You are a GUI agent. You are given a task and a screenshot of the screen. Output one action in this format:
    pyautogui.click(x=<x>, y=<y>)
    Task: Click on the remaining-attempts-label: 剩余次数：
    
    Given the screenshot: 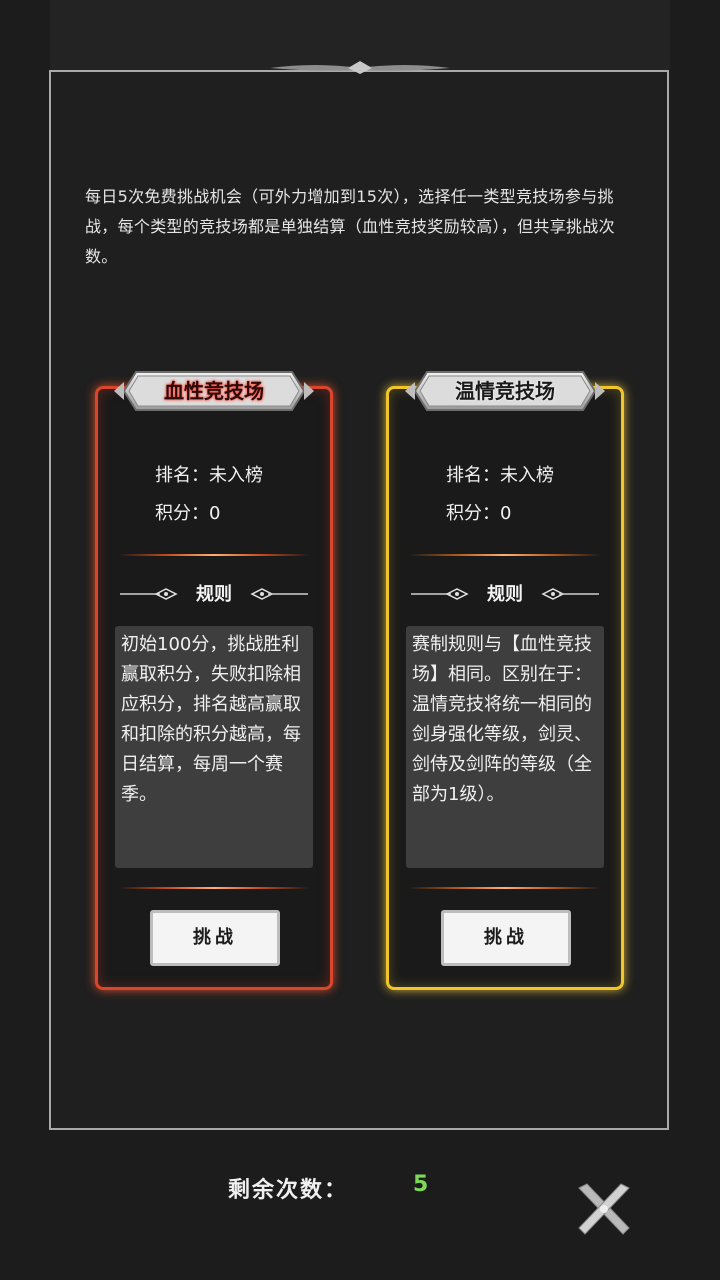 What is the action you would take?
    pyautogui.click(x=288, y=1190)
    